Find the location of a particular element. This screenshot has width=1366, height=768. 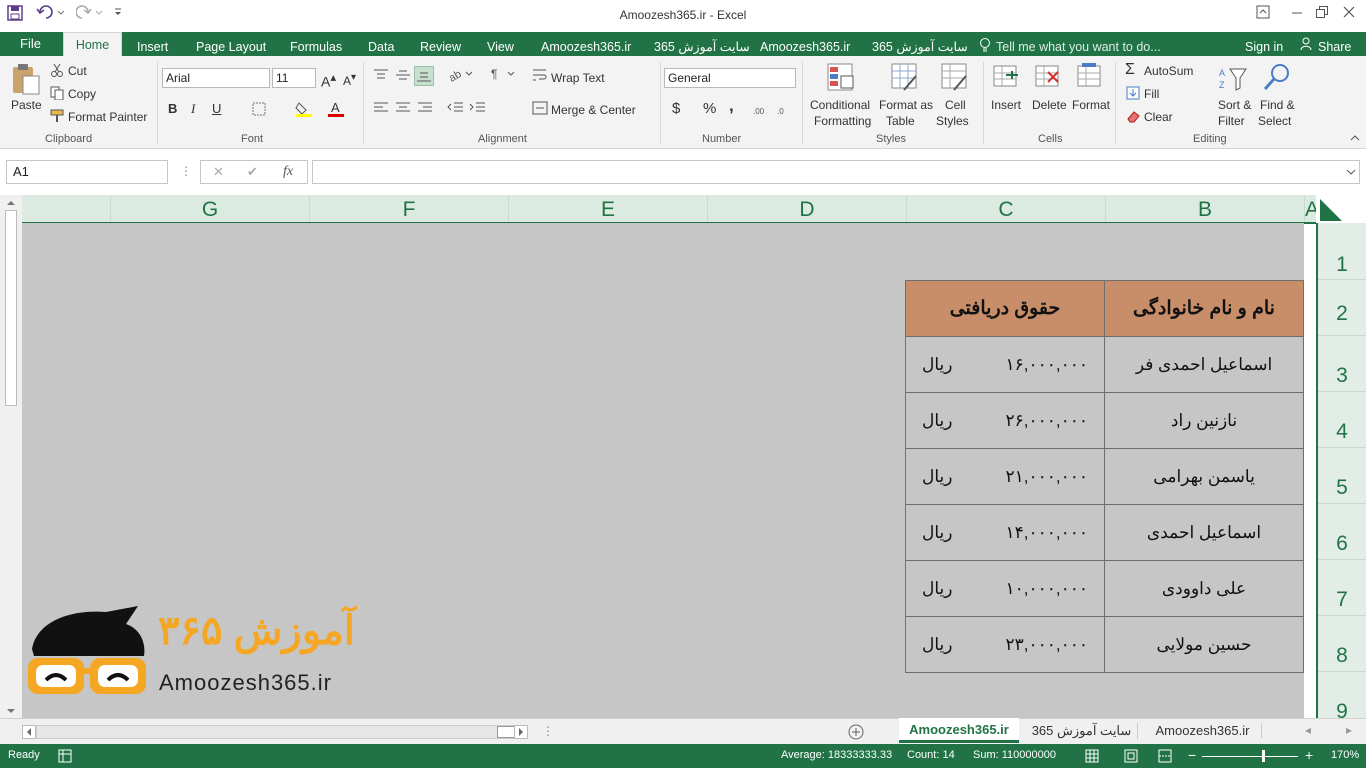

borders-icon is located at coordinates (260, 109).